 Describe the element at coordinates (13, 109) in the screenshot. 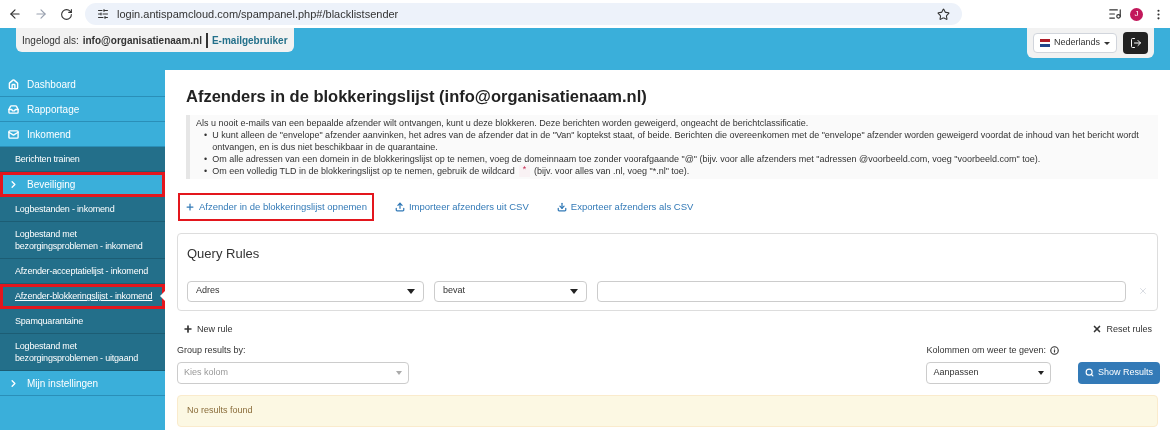

I see `inbox-icon` at that location.